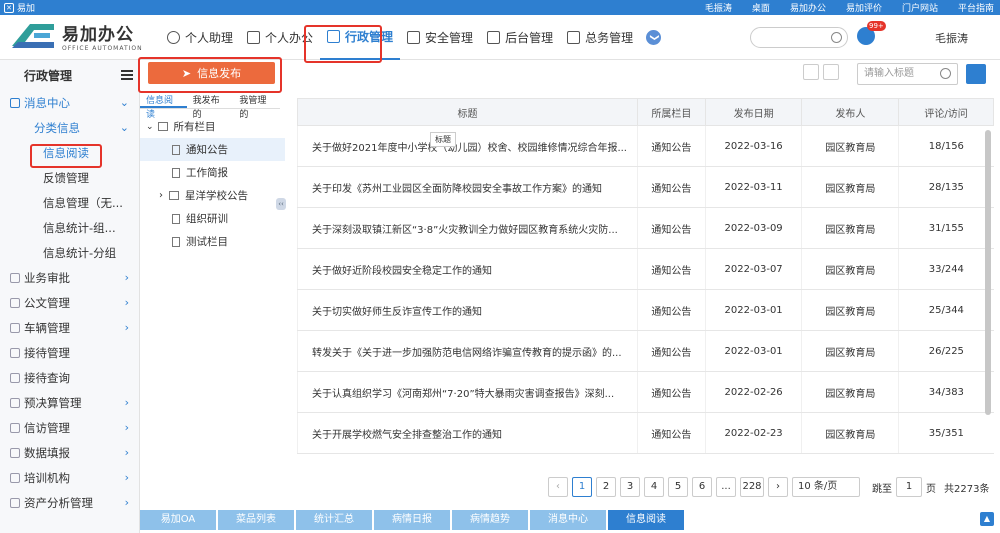  I want to click on advanced-search-button, so click(976, 74).